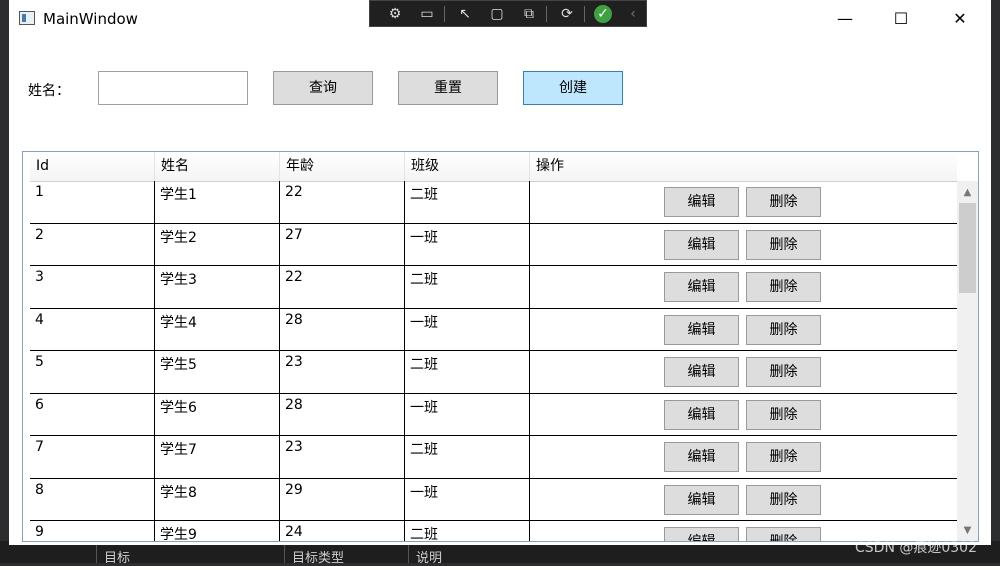  Describe the element at coordinates (342, 166) in the screenshot. I see `column-header-age: 年龄` at that location.